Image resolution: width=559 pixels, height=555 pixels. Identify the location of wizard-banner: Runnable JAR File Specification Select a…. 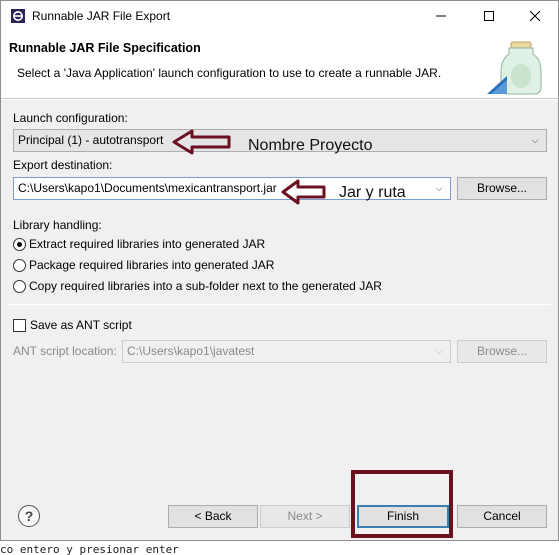
(279, 65).